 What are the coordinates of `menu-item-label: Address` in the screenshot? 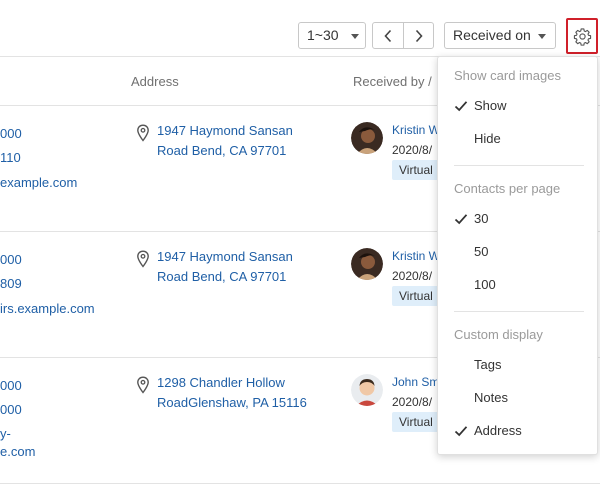 It's located at (498, 430).